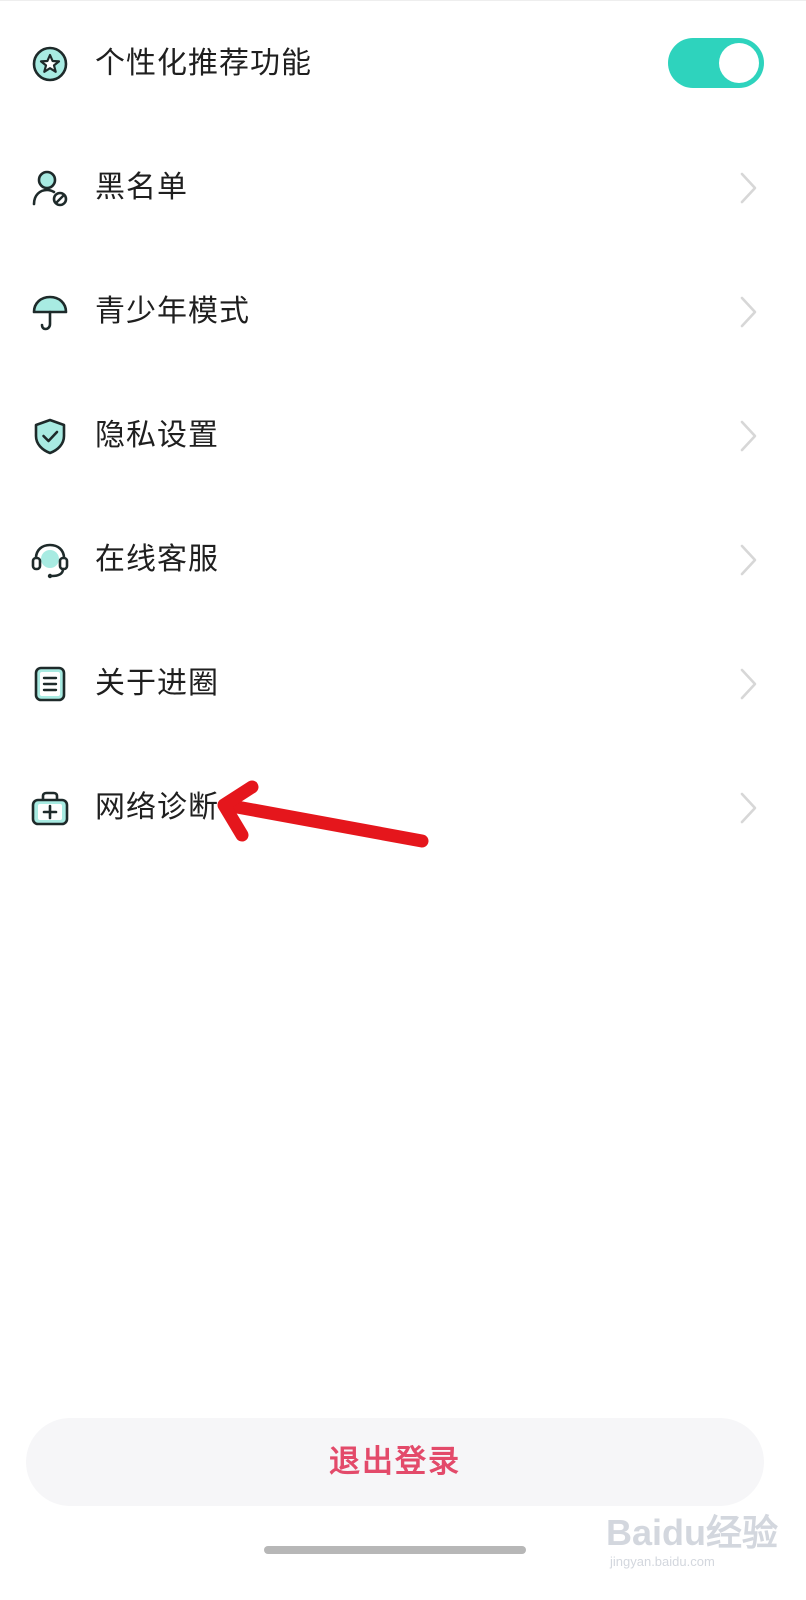 The height and width of the screenshot is (1600, 806). Describe the element at coordinates (403, 62) in the screenshot. I see `settings-item-personalized-recommendation: 个性化推荐功能` at that location.